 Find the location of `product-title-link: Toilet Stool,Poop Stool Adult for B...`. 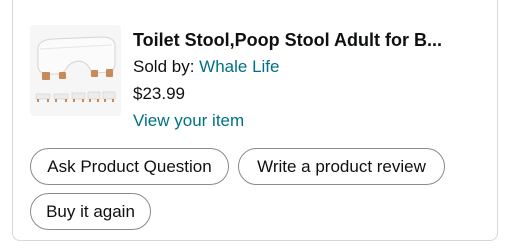

product-title-link: Toilet Stool,Poop Stool Adult for B... is located at coordinates (305, 40).